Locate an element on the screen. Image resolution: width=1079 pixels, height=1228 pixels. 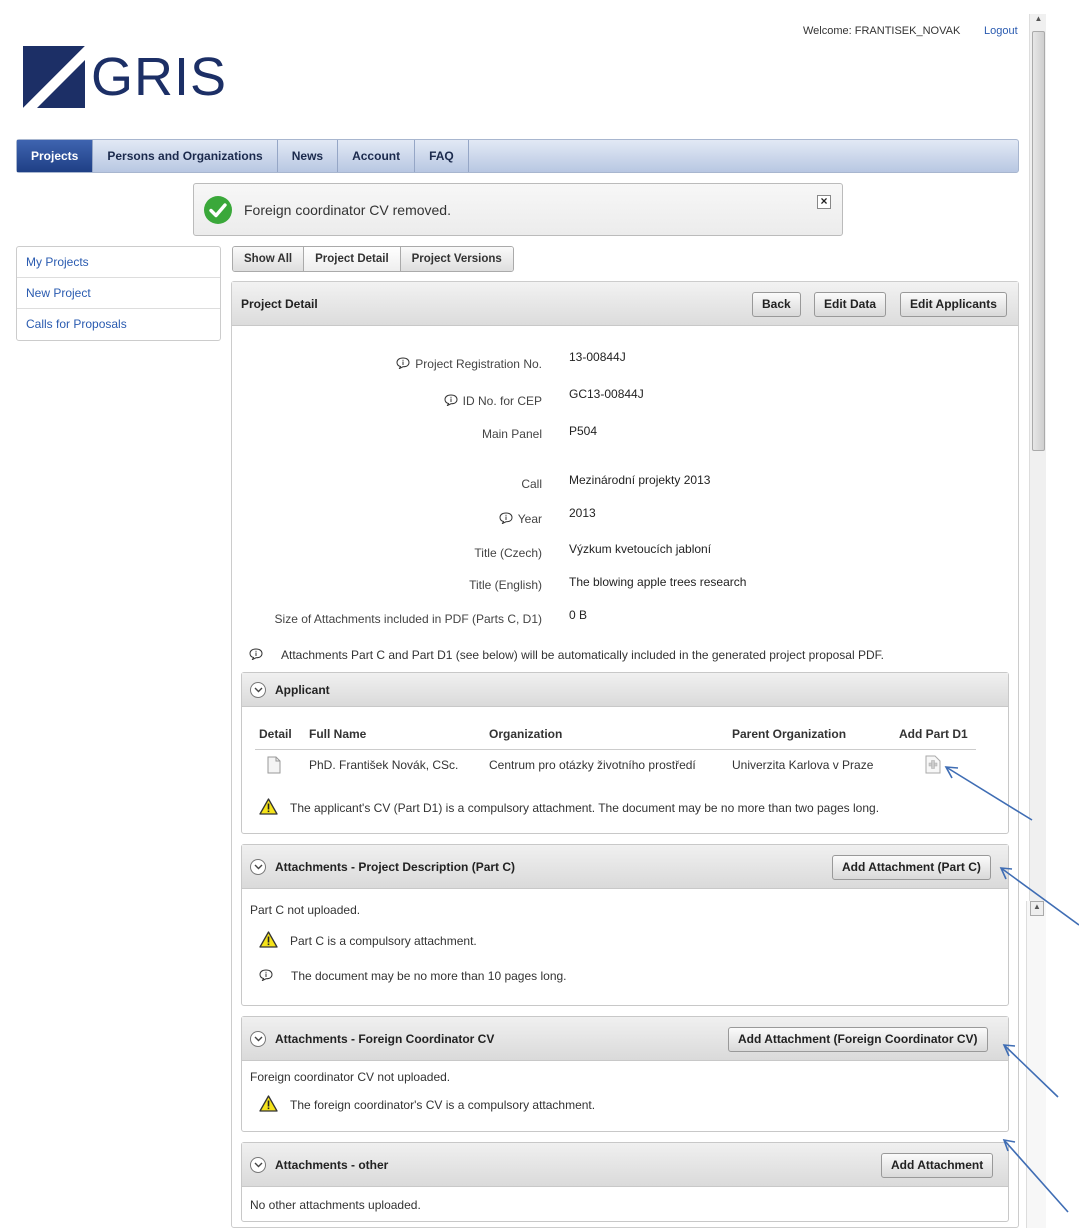
page-scrollbar: ▲ is located at coordinates (1037, 457).